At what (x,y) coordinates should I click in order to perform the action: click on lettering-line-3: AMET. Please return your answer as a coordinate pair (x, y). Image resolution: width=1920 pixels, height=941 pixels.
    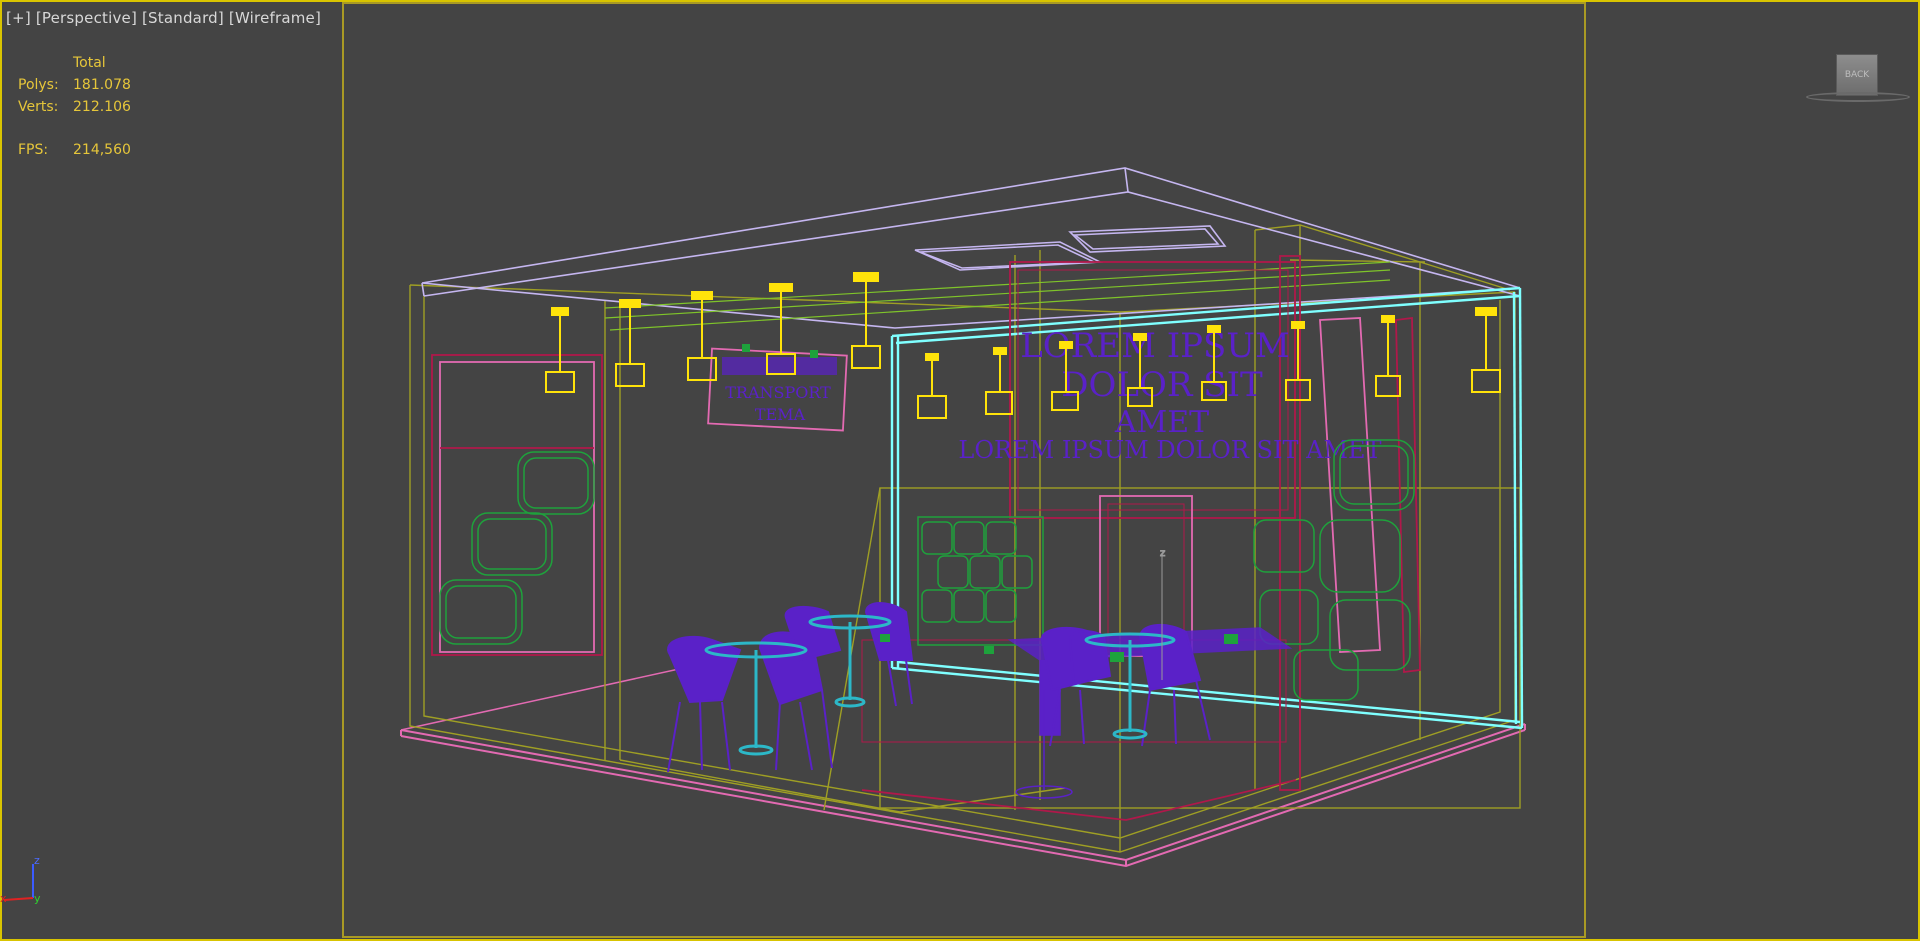
    Looking at the image, I should click on (1161, 422).